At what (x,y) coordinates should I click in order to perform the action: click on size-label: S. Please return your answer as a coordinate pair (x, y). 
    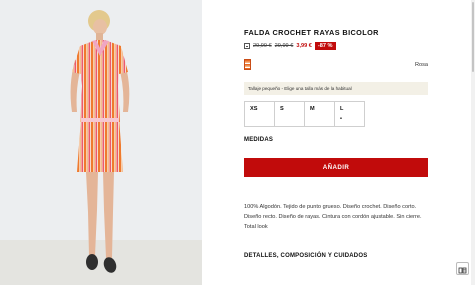
    Looking at the image, I should click on (282, 109).